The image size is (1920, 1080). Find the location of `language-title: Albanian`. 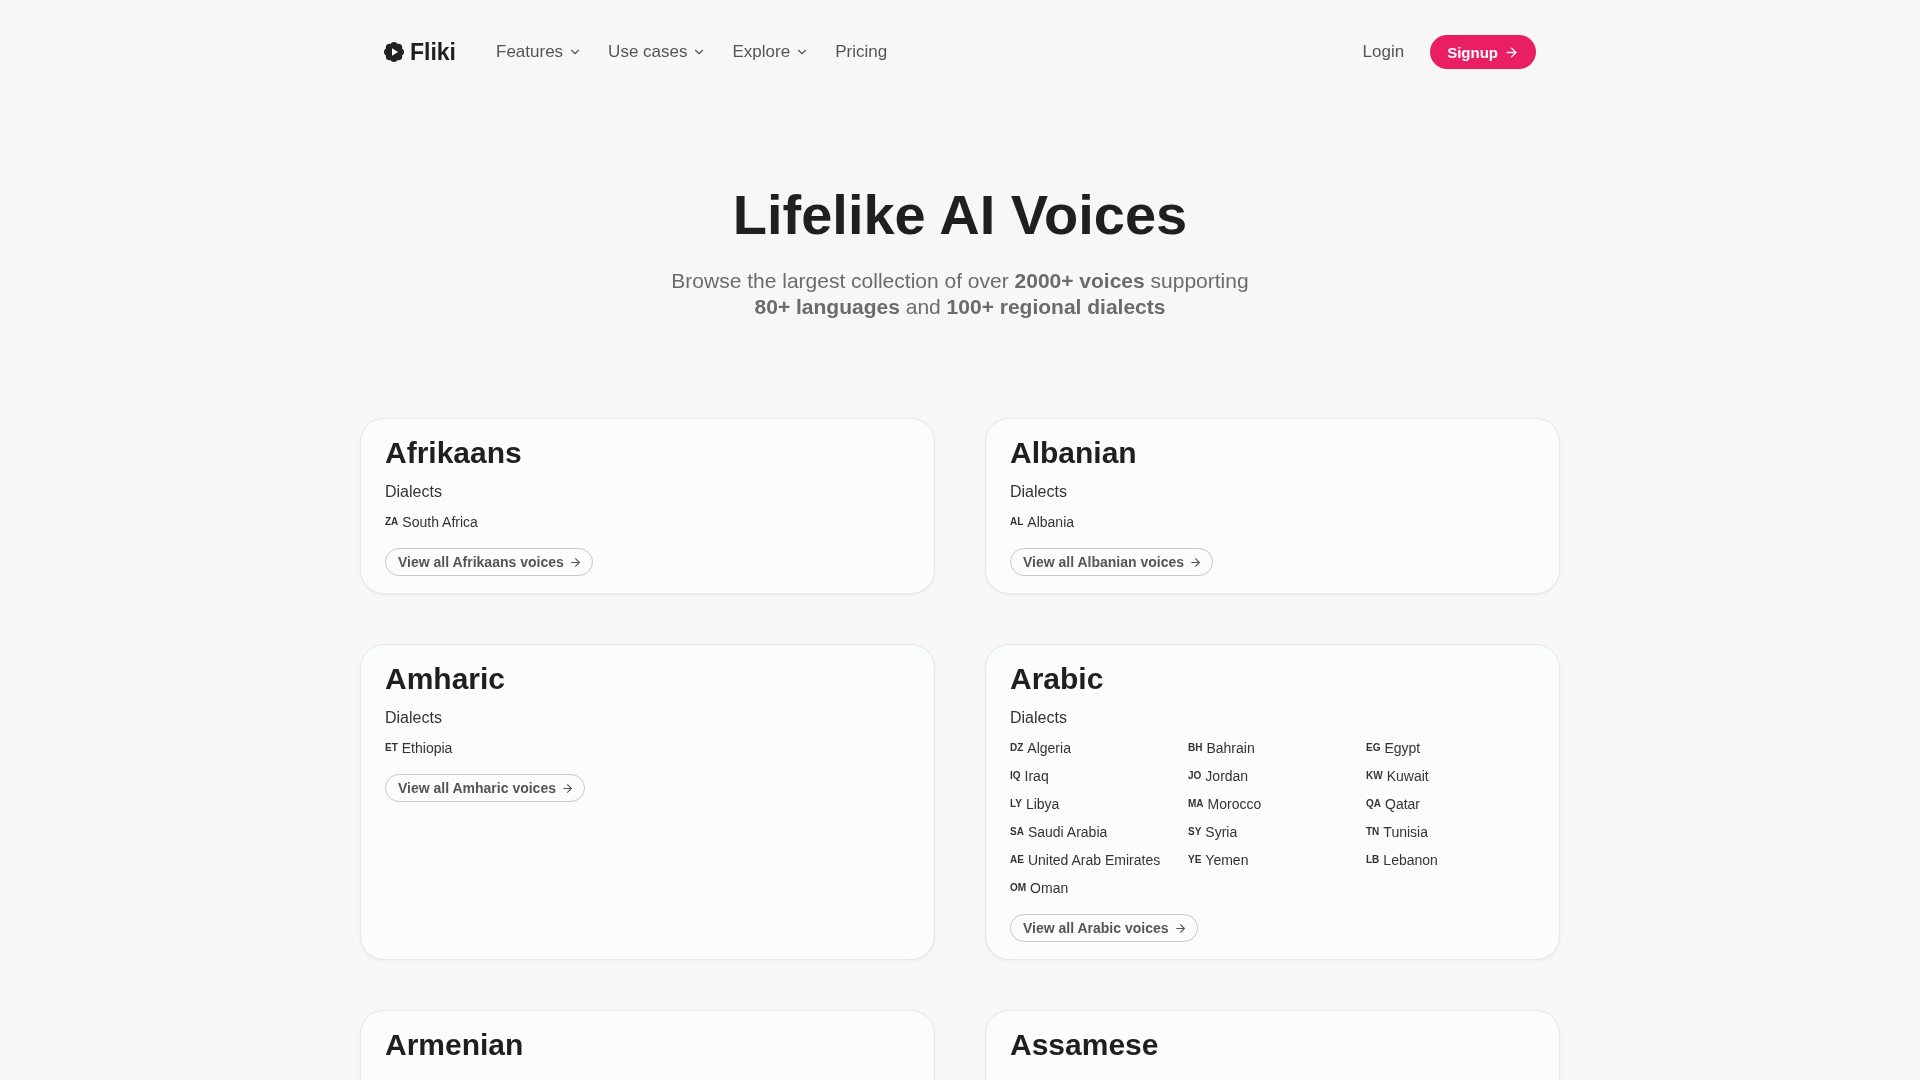

language-title: Albanian is located at coordinates (1073, 453).